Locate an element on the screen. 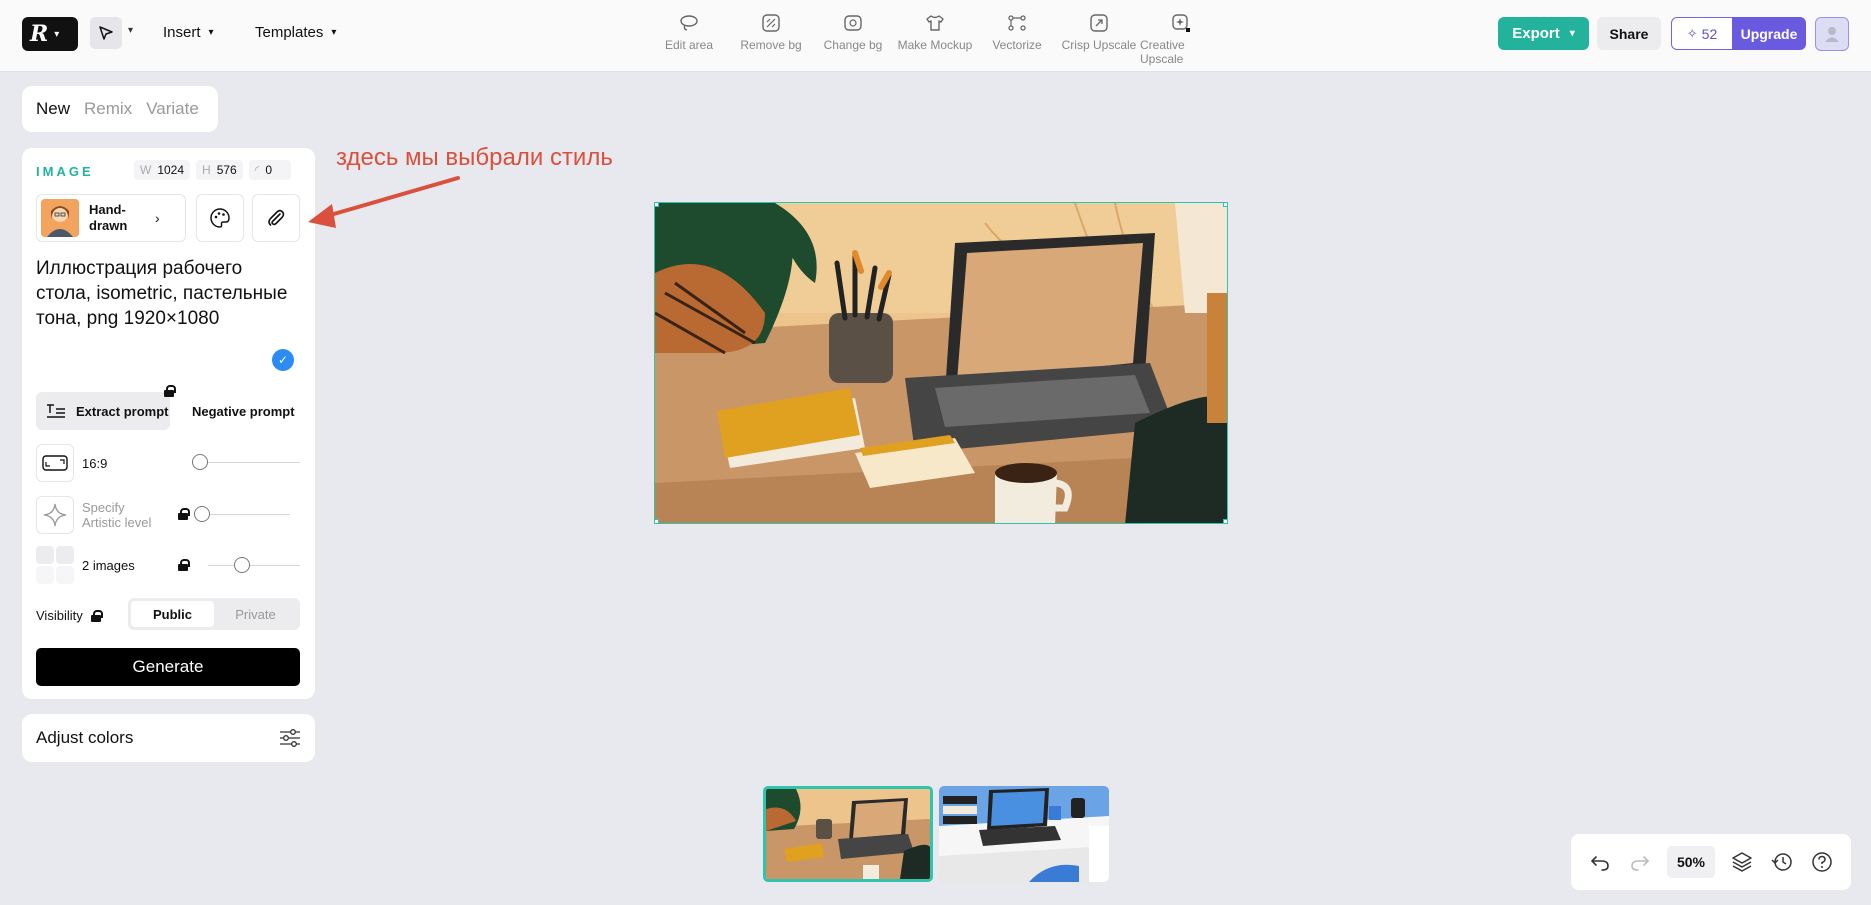 Image resolution: width=1871 pixels, height=905 pixels. visibility-toggle: Public Private is located at coordinates (214, 614).